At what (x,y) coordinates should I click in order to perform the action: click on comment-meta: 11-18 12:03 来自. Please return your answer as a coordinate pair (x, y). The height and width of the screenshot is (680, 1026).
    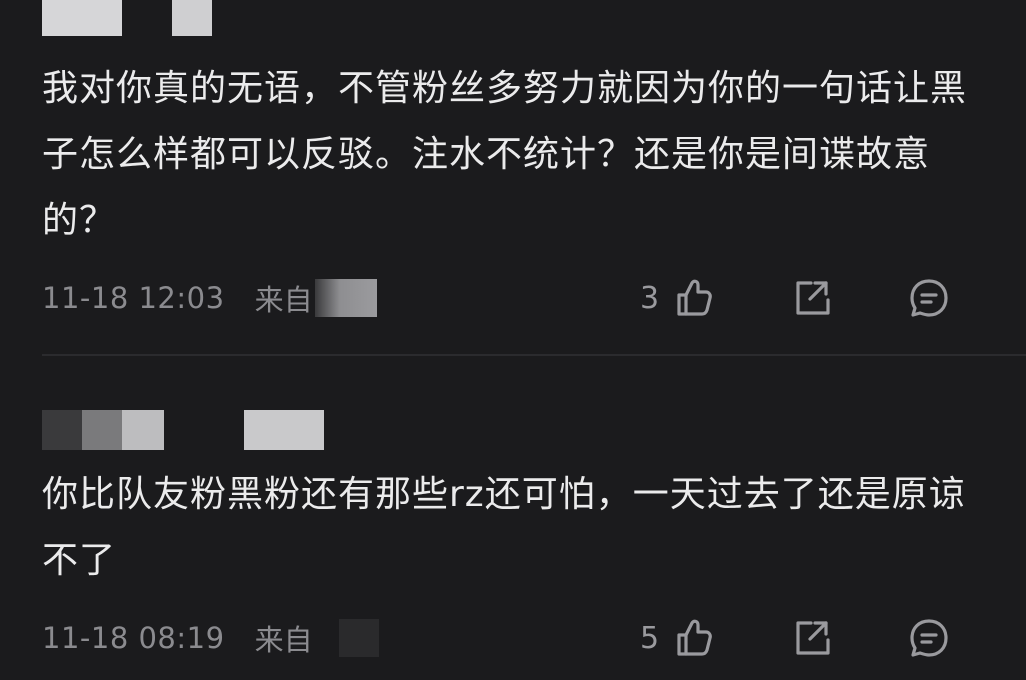
    Looking at the image, I should click on (209, 298).